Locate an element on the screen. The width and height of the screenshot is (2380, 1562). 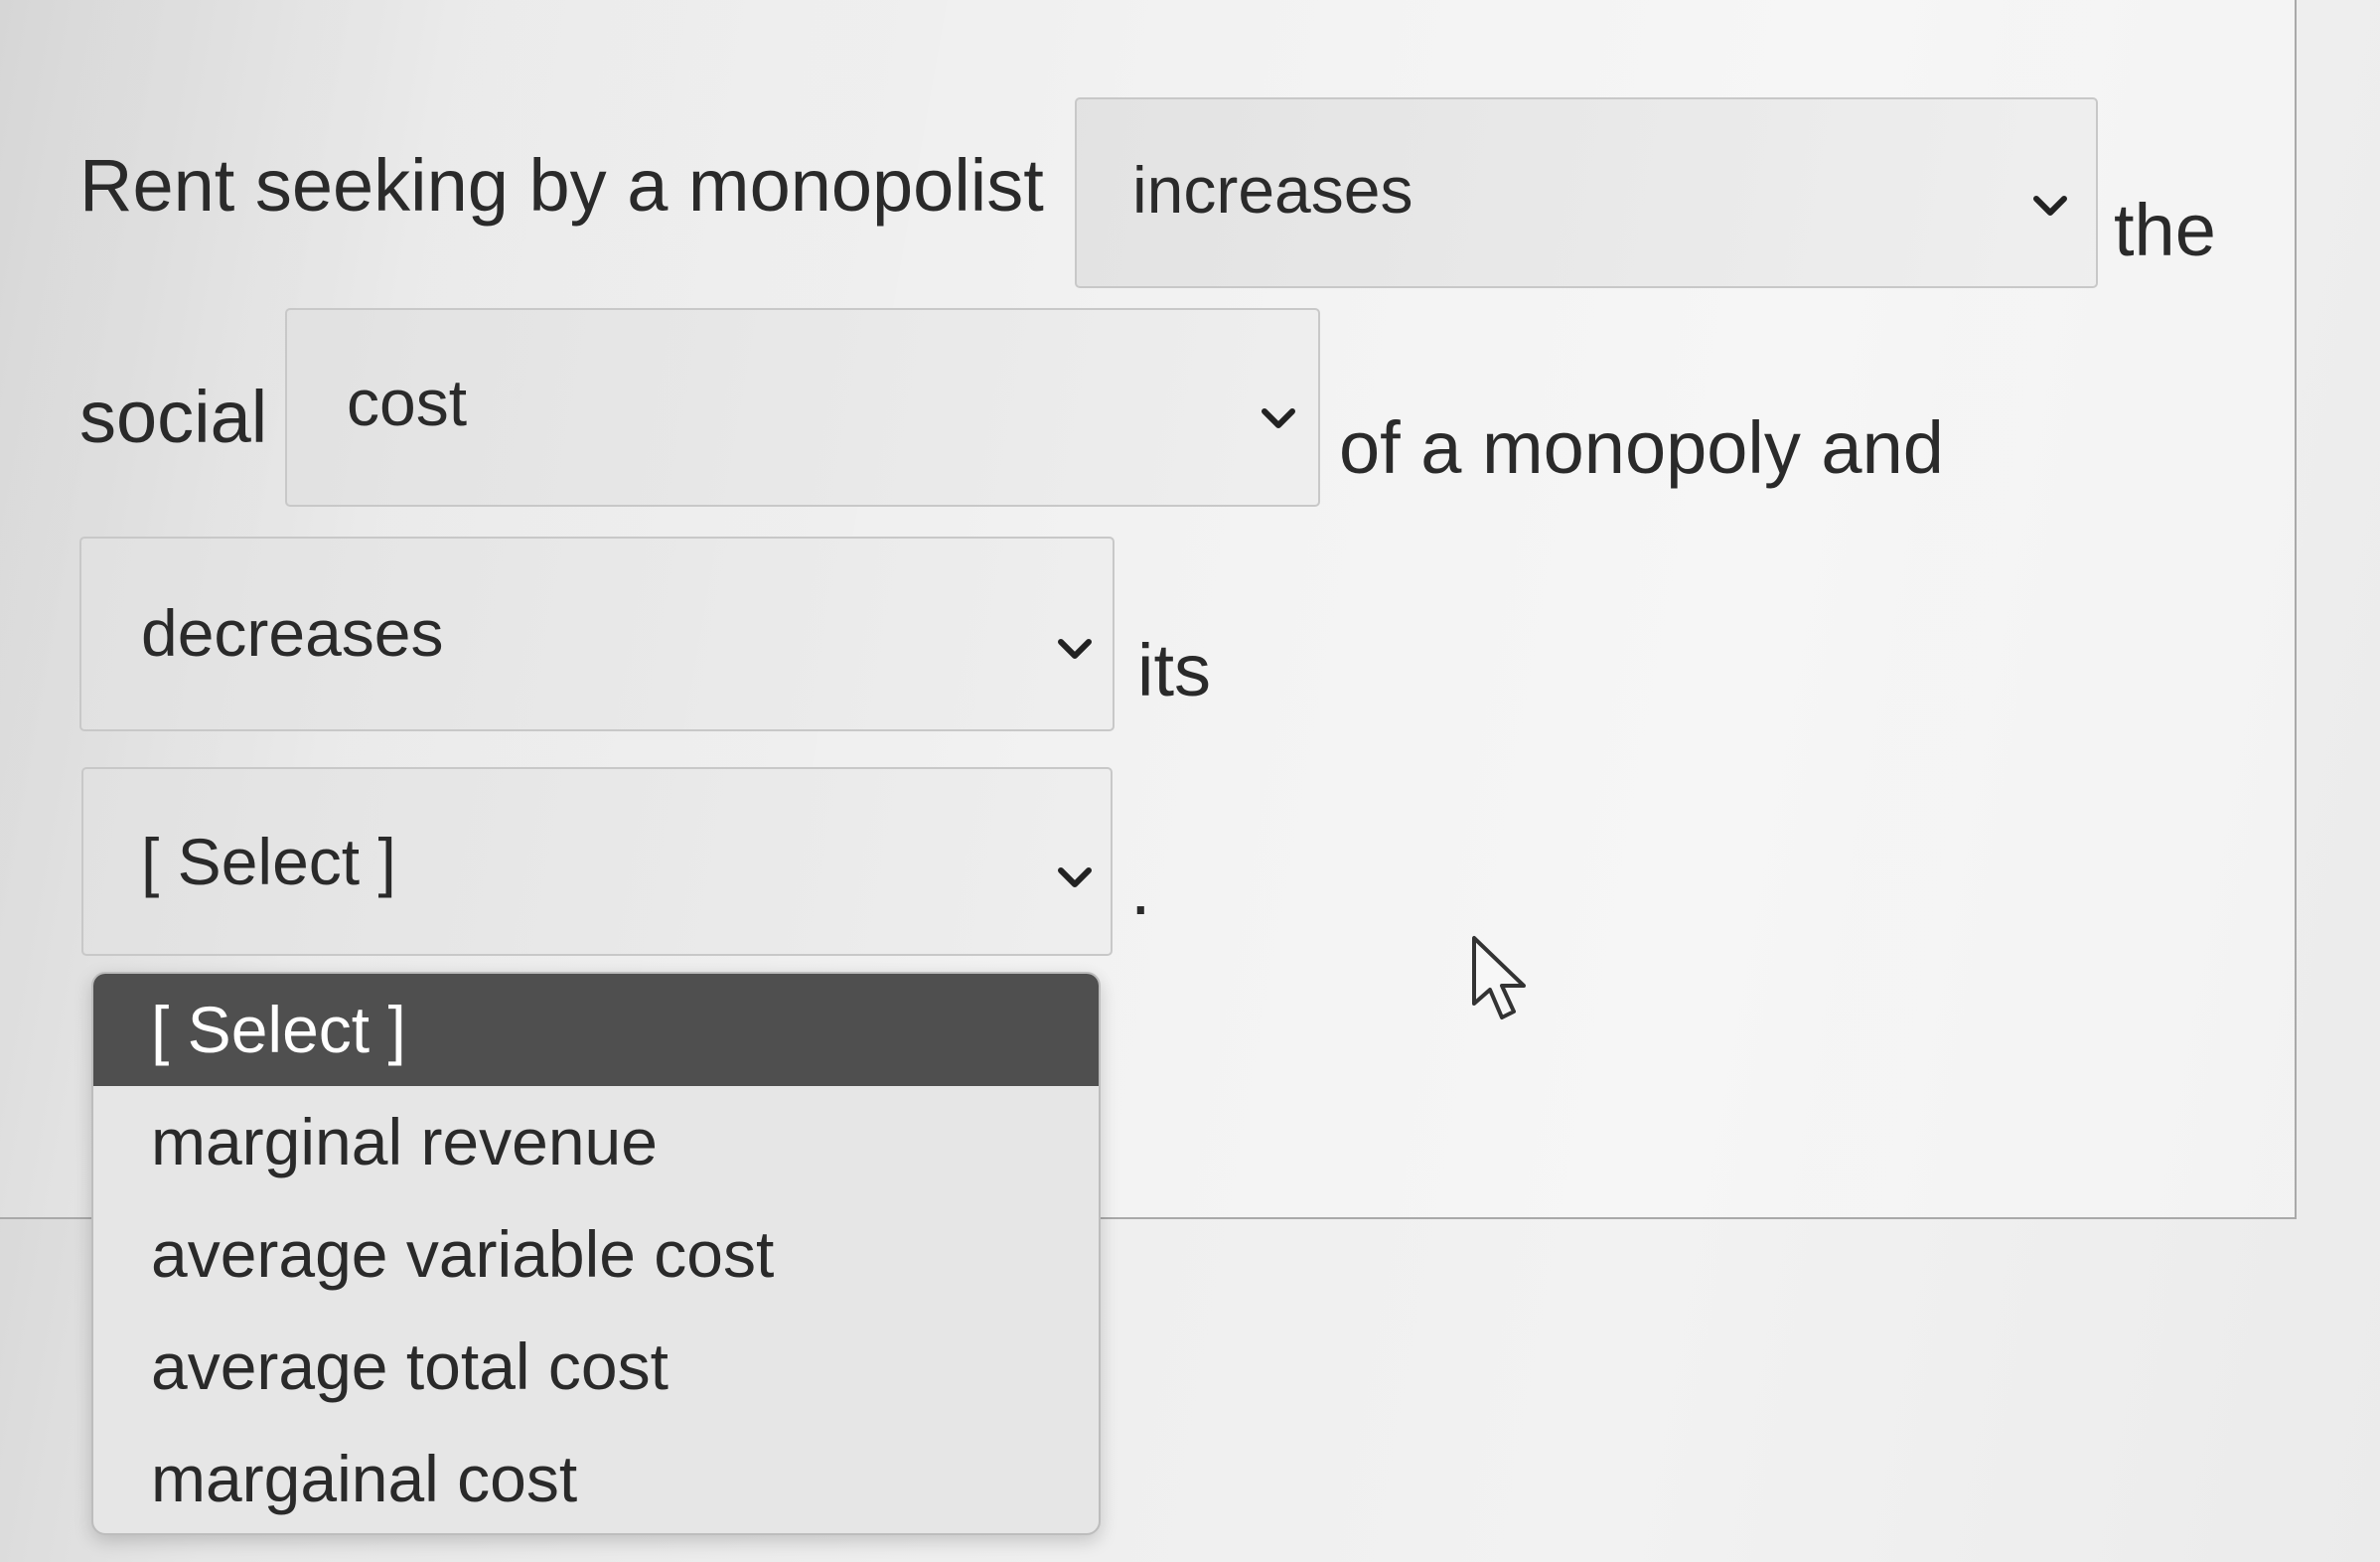
dropdown-cost-type-value: [ Select ] is located at coordinates (268, 861).